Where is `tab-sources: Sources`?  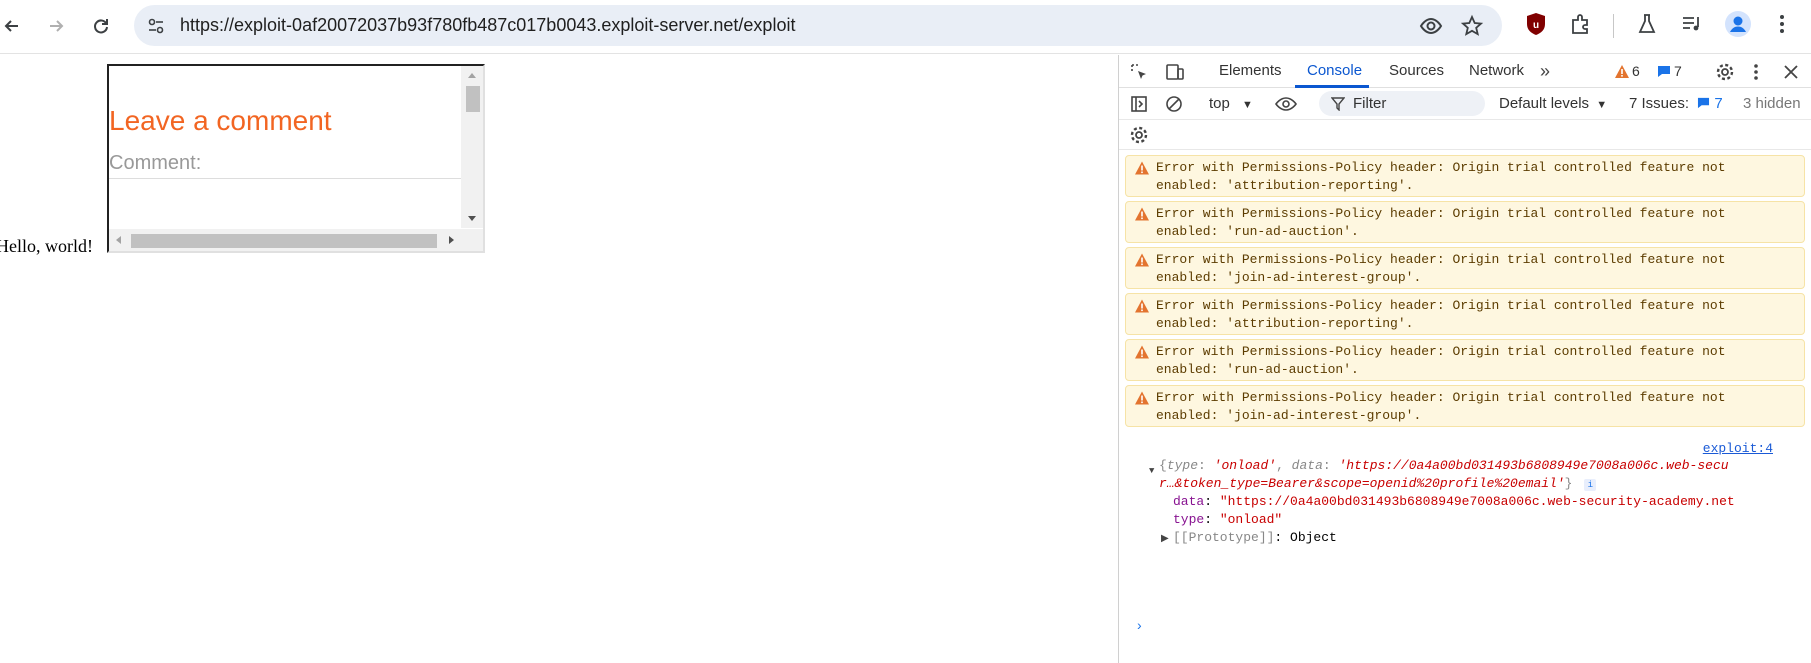
tab-sources: Sources is located at coordinates (1416, 70).